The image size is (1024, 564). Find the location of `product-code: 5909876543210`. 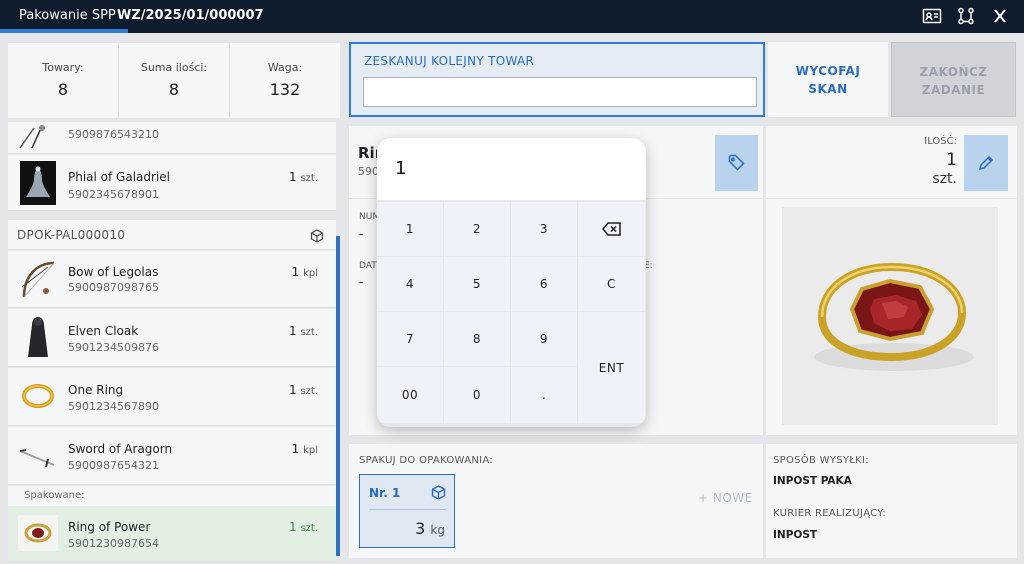

product-code: 5909876543210 is located at coordinates (113, 134).